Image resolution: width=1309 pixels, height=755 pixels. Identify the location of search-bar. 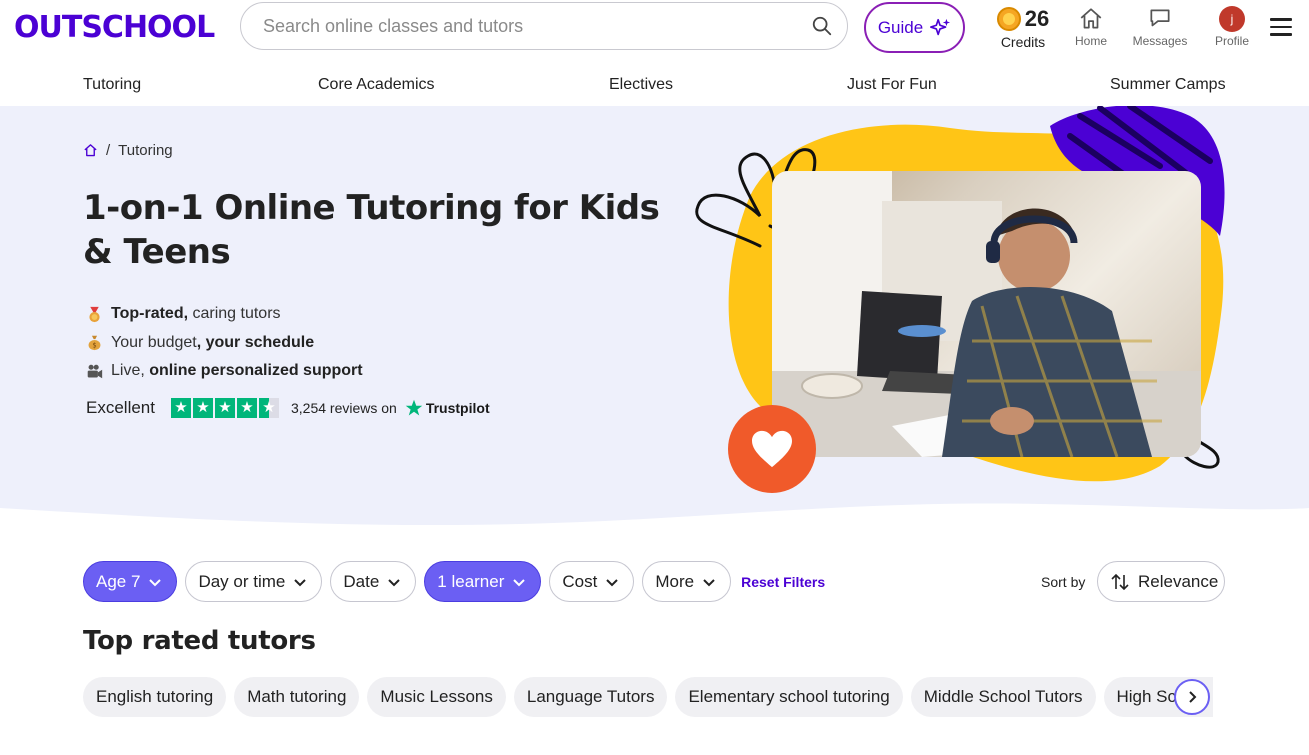
(544, 26).